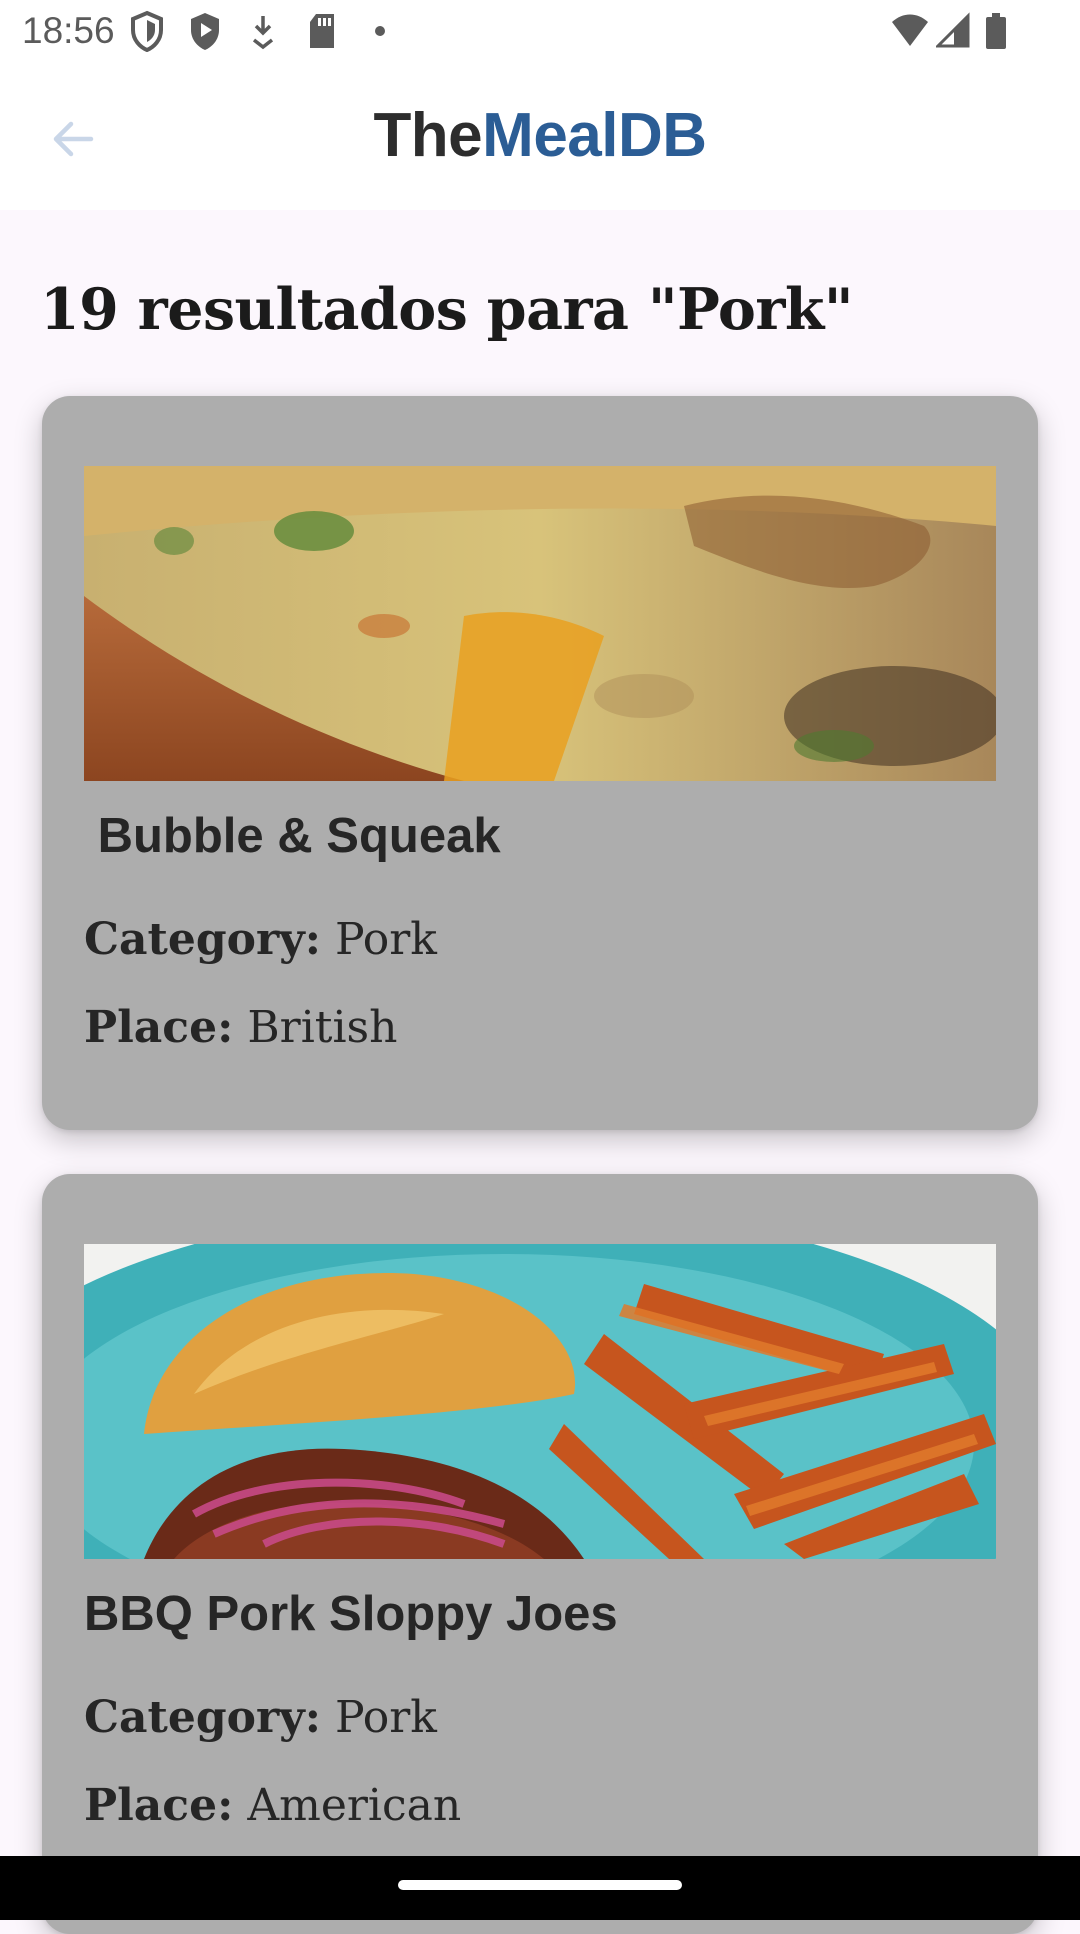  What do you see at coordinates (910, 30) in the screenshot?
I see `wifi-icon` at bounding box center [910, 30].